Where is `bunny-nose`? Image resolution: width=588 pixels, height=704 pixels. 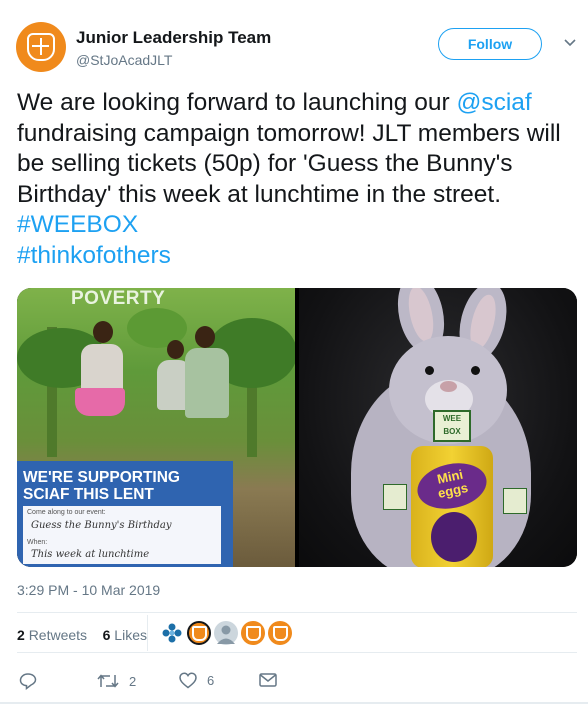
bunny-nose is located at coordinates (448, 386).